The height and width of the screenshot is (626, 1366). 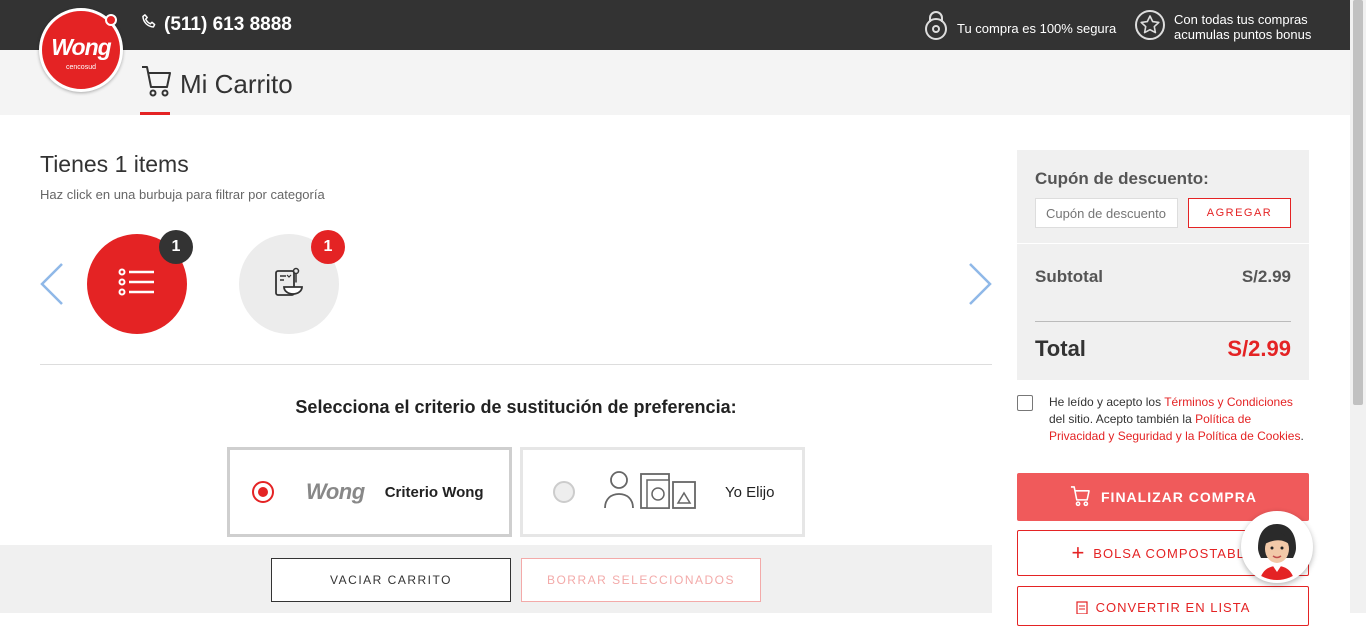 I want to click on total-divider, so click(x=1163, y=321).